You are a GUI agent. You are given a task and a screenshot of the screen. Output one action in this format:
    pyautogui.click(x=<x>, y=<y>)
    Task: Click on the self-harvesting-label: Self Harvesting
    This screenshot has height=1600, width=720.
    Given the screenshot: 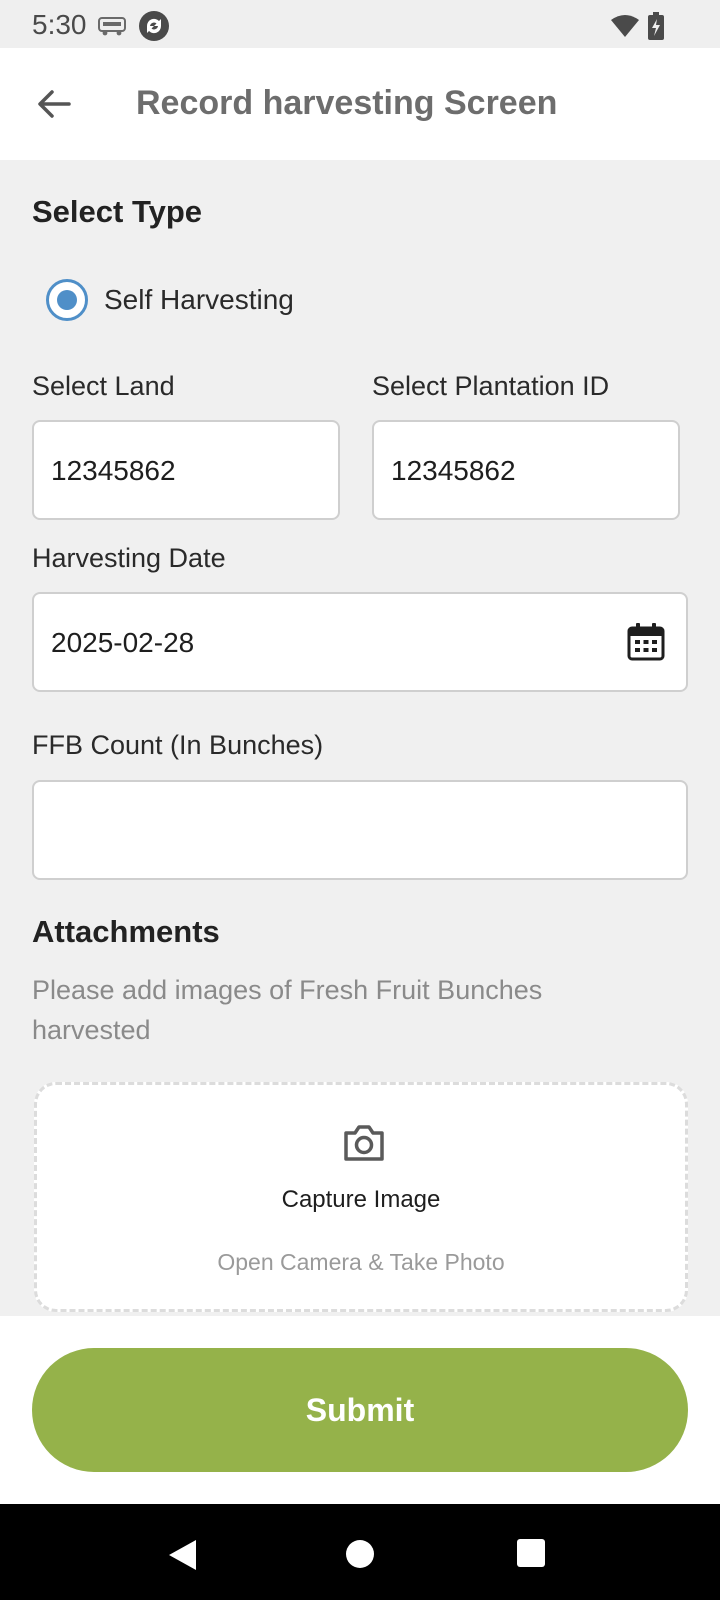 What is the action you would take?
    pyautogui.click(x=199, y=300)
    